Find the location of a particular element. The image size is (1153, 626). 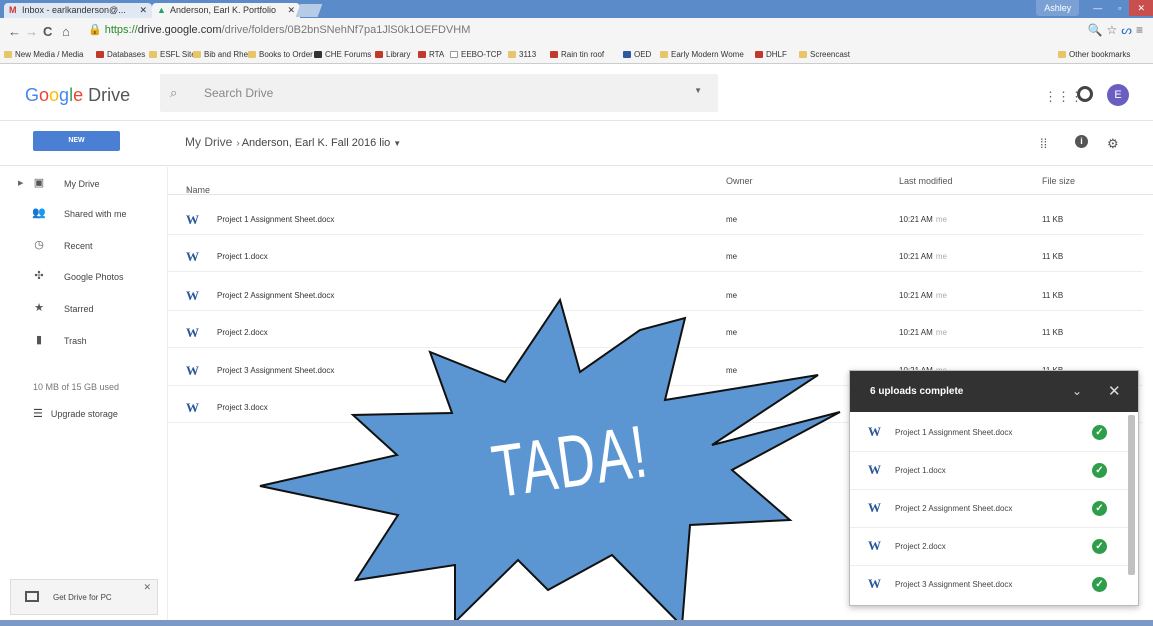

avatar: E is located at coordinates (1118, 95).